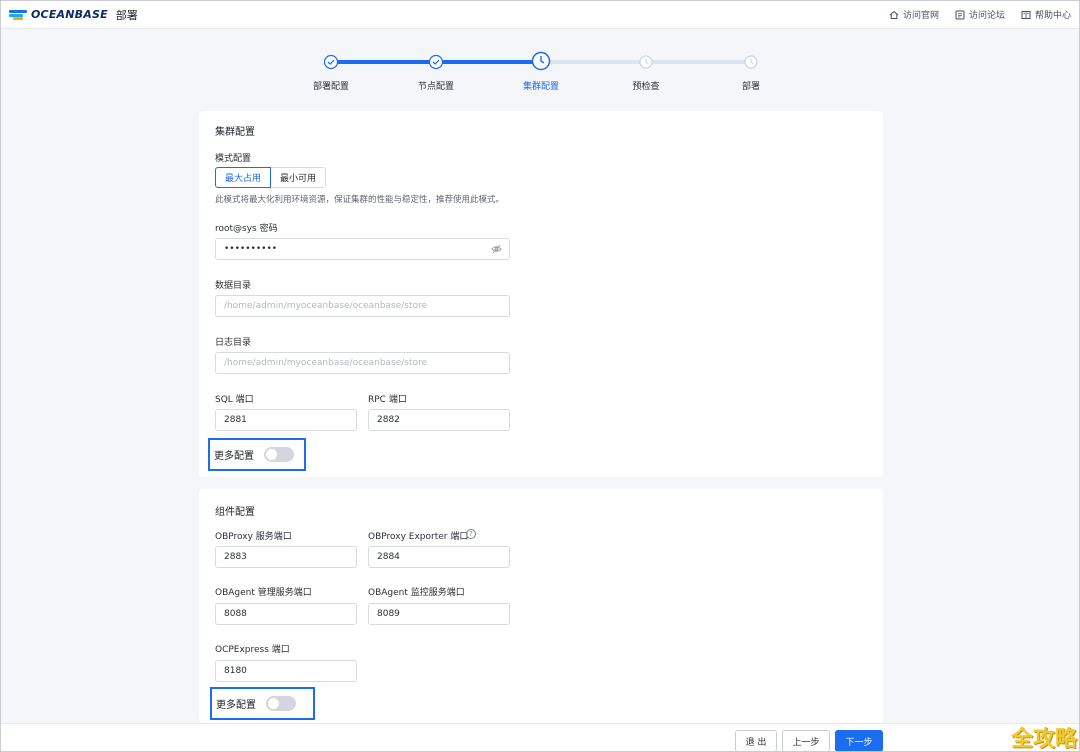  Describe the element at coordinates (234, 456) in the screenshot. I see `cluster-more-config-label: 更多配置` at that location.